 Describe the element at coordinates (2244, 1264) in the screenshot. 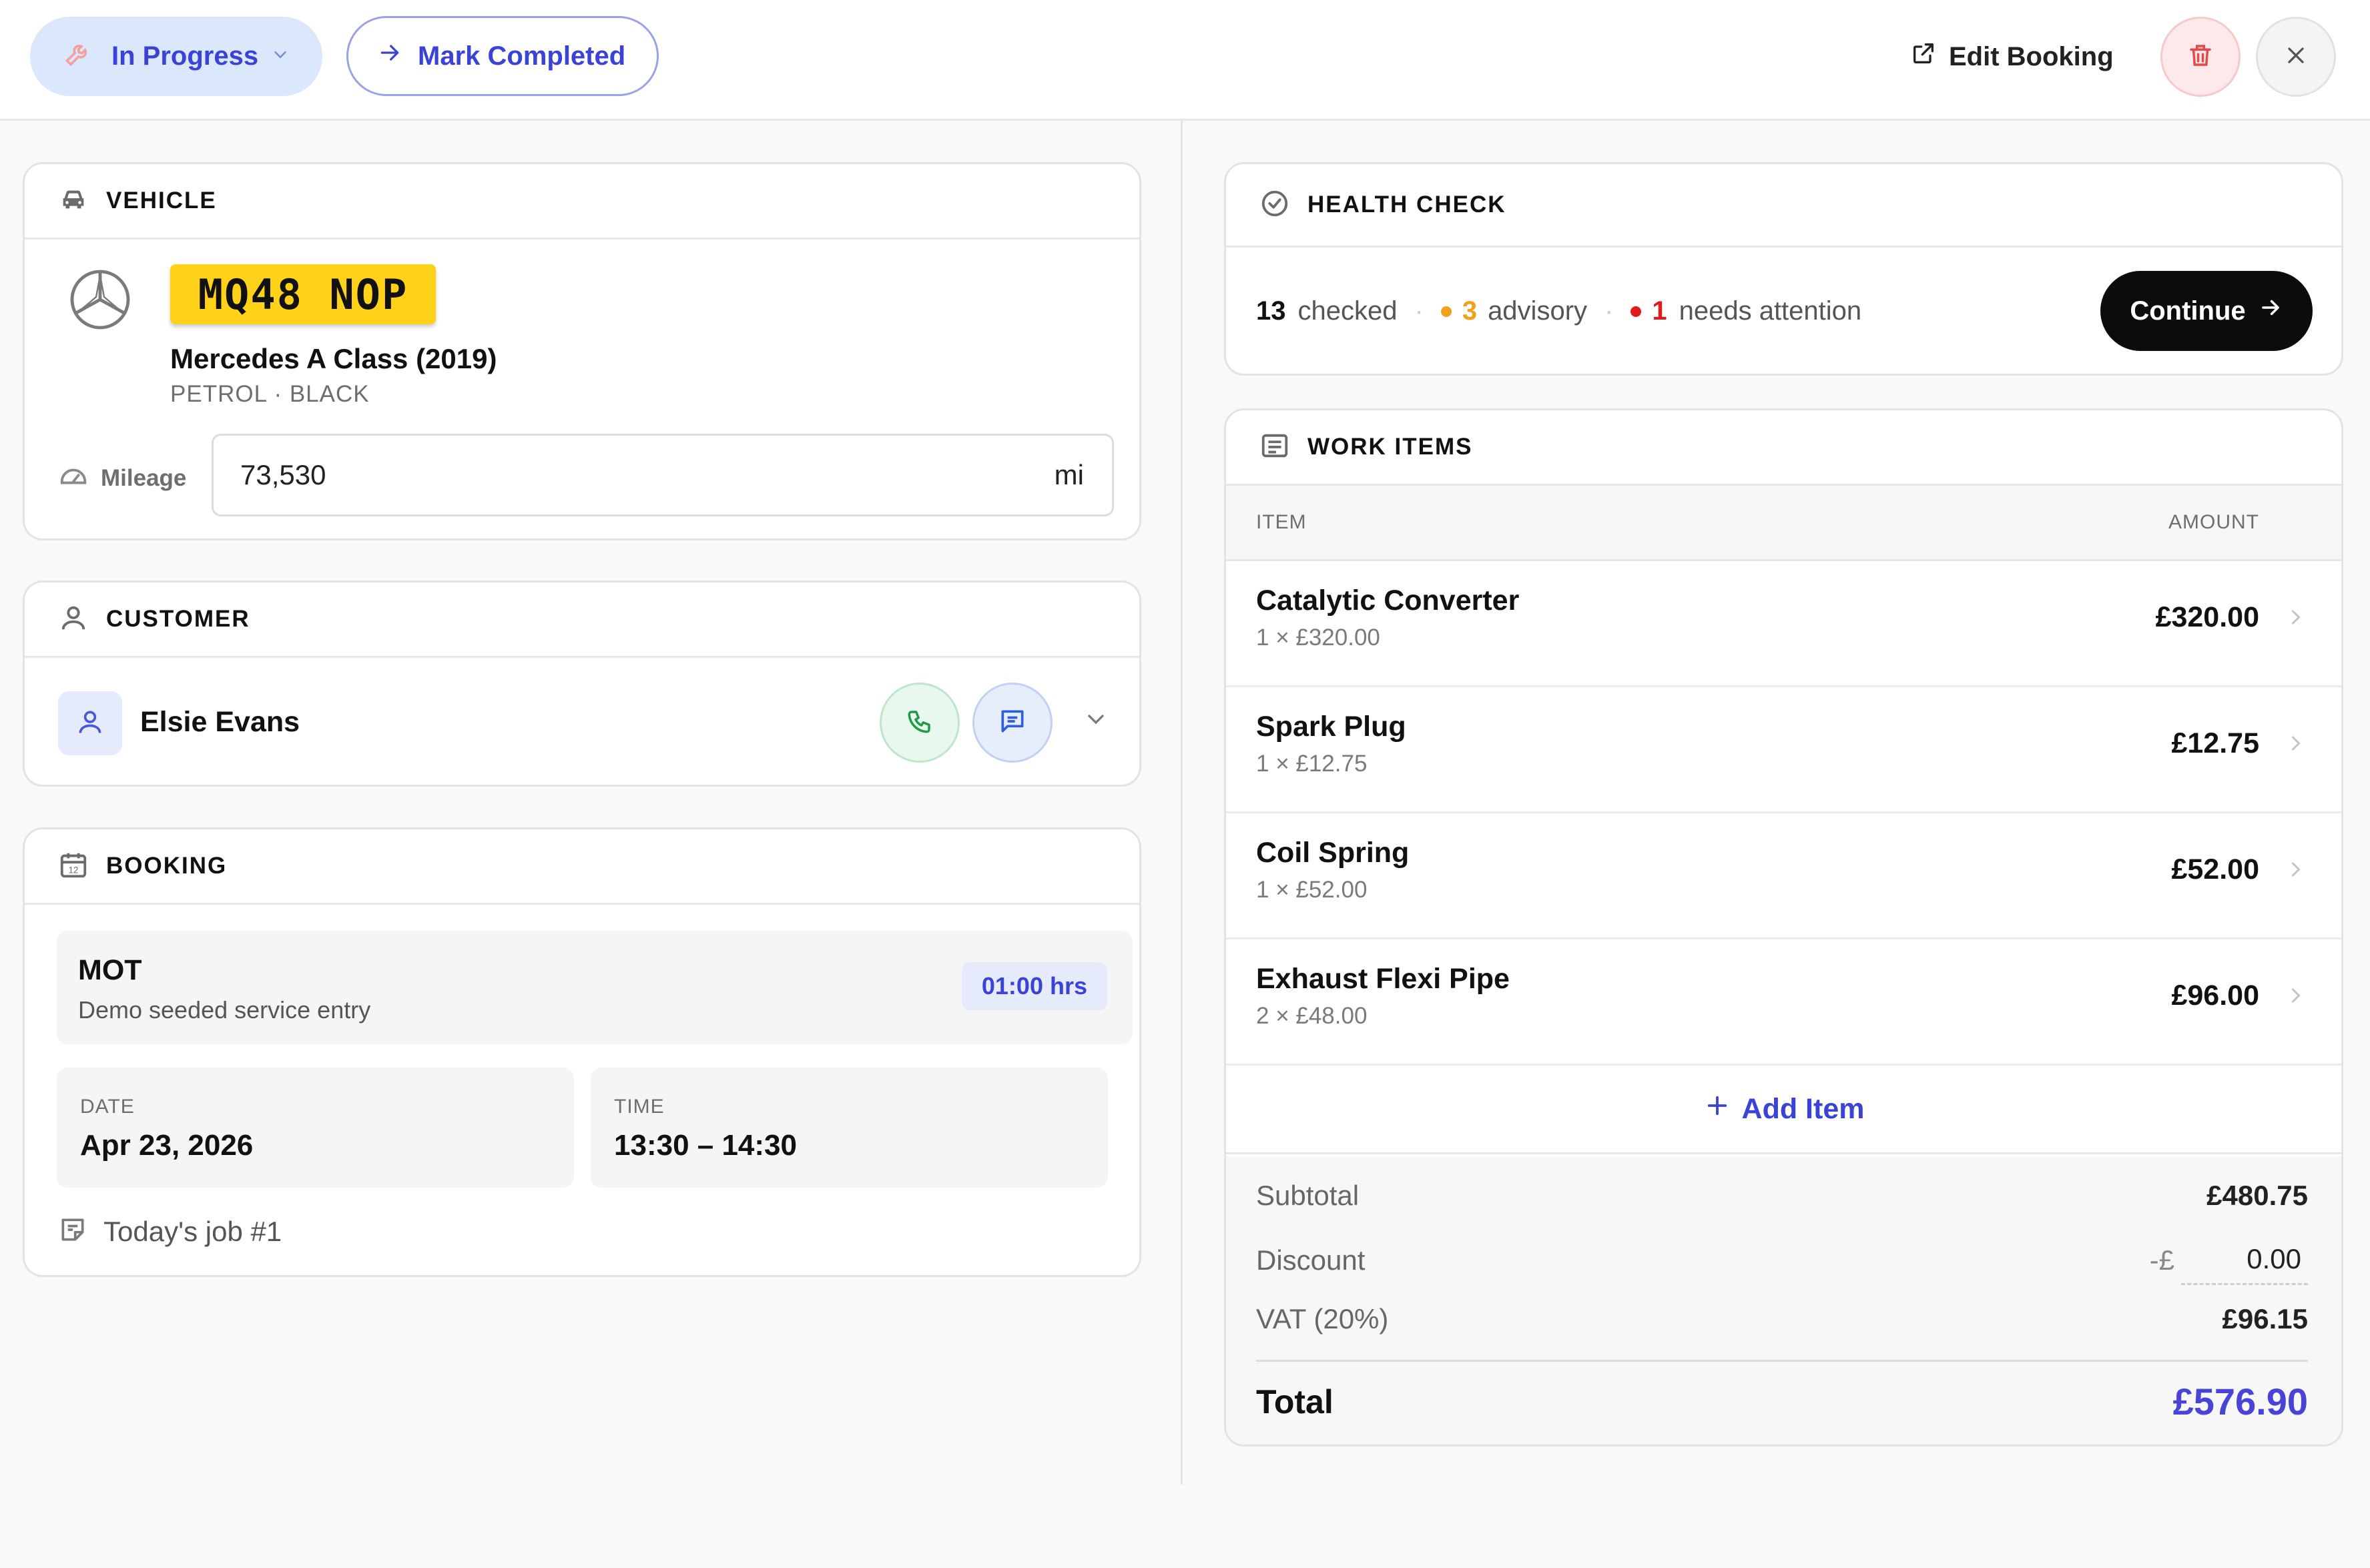

I see `discount-input: 0.00` at that location.